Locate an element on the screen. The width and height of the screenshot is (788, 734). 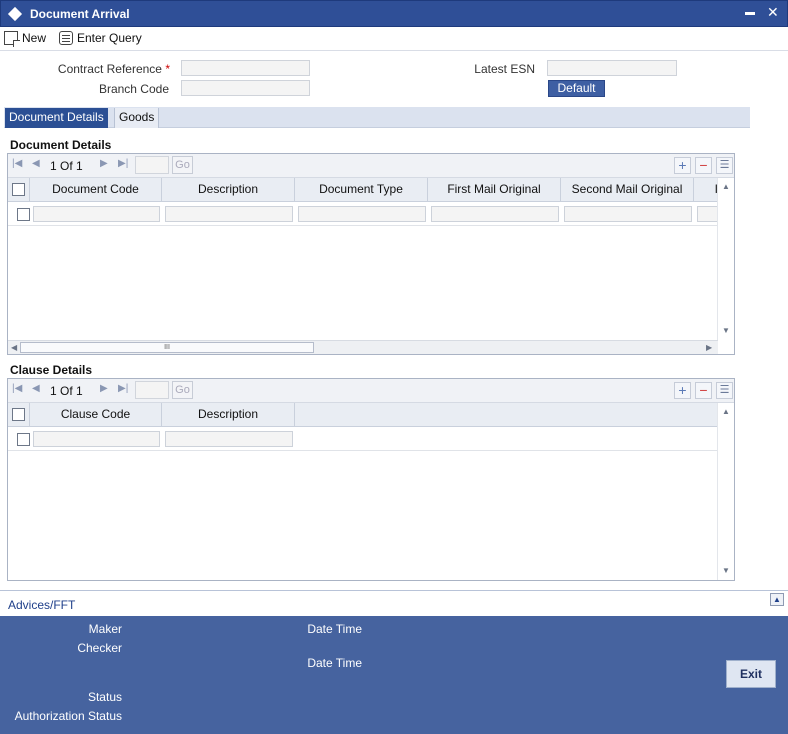
new-button: New is located at coordinates (25, 38).